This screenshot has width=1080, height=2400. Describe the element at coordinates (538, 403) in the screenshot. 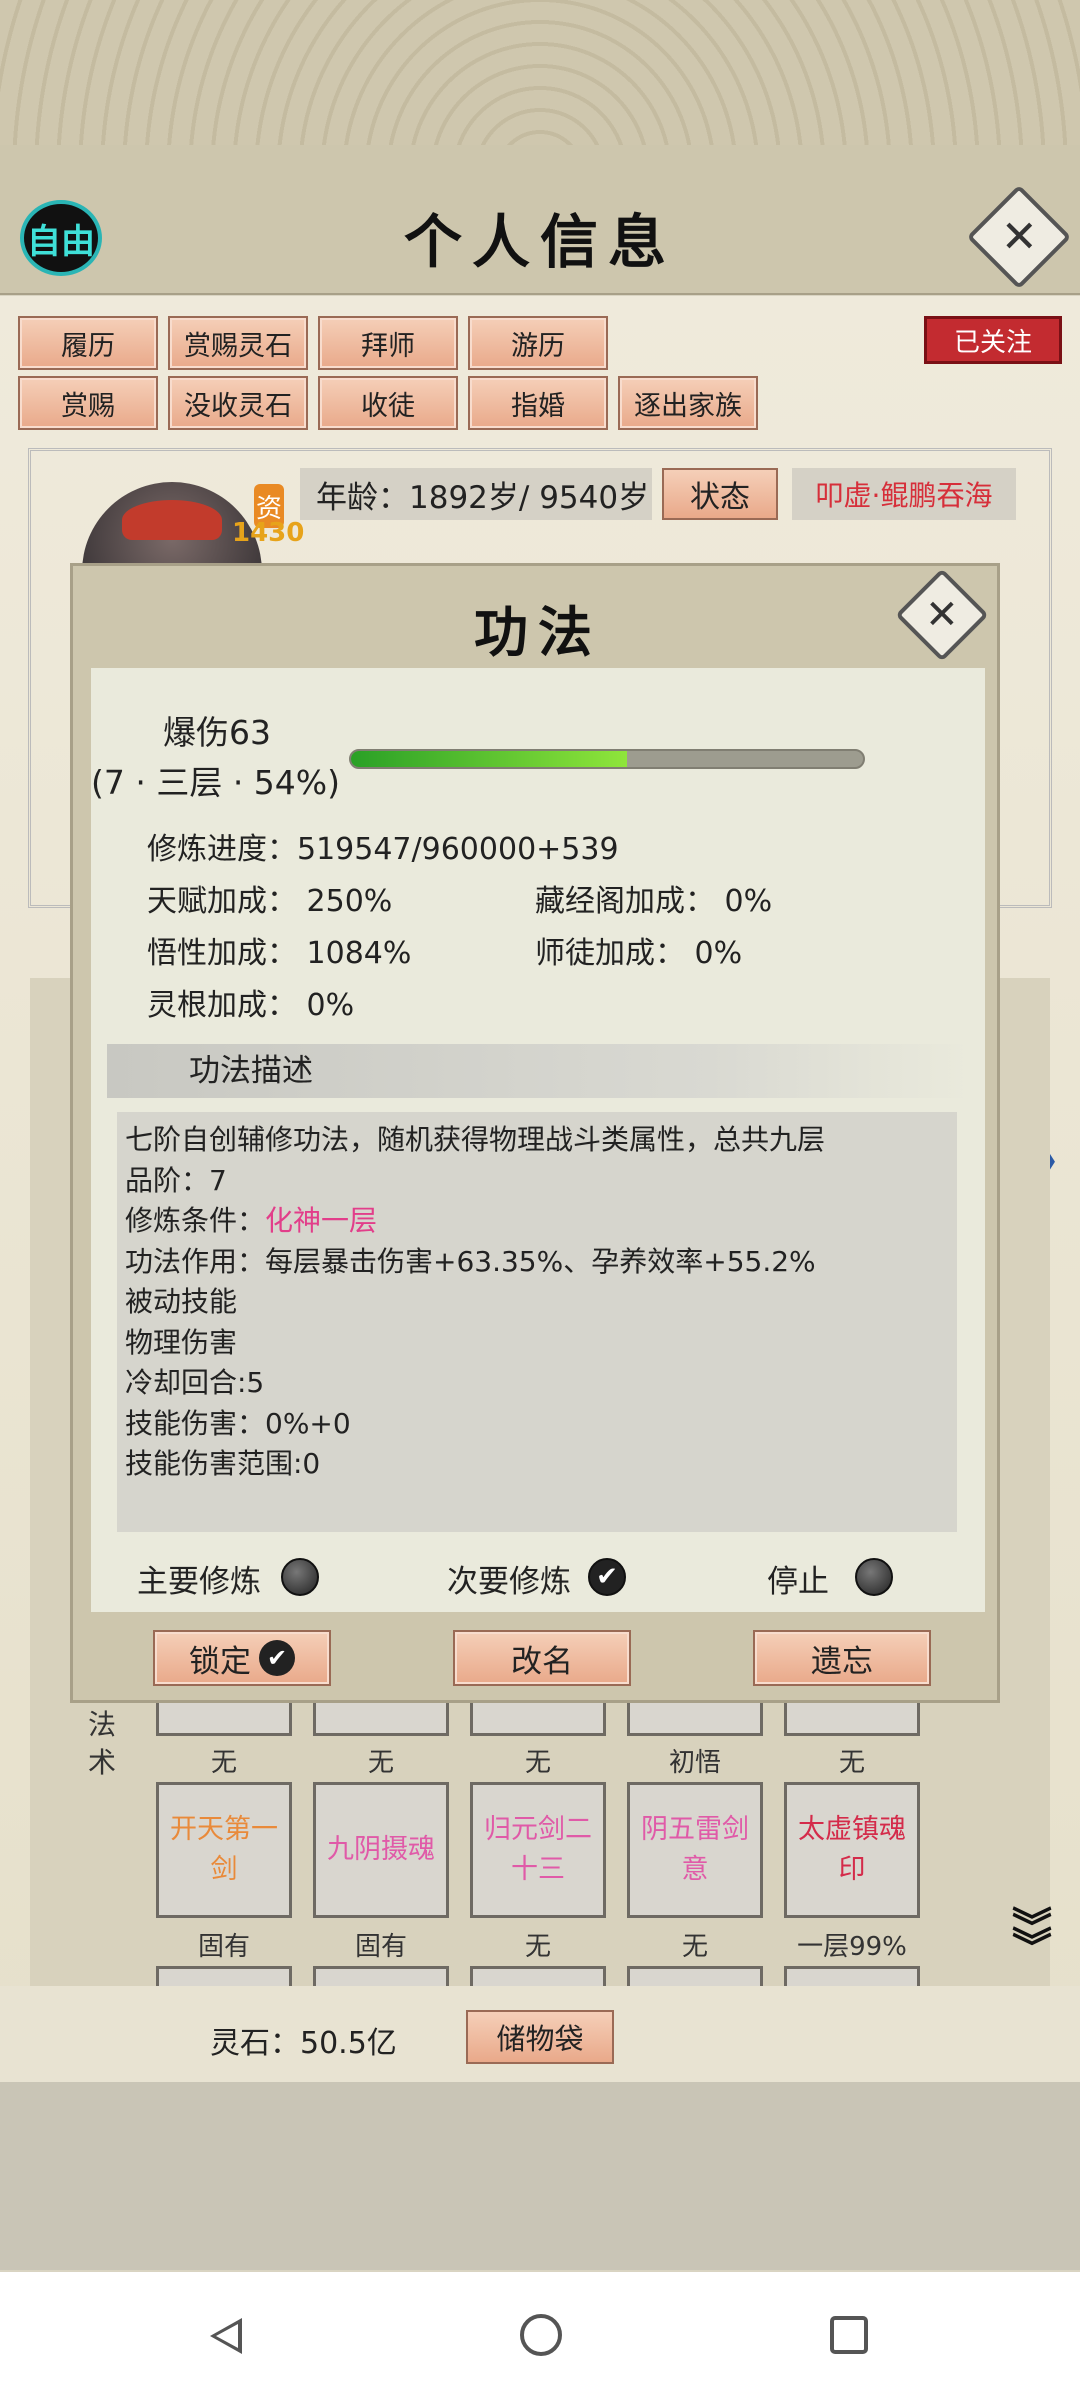

I see `action-button-arrange-marriage: 指婚` at that location.